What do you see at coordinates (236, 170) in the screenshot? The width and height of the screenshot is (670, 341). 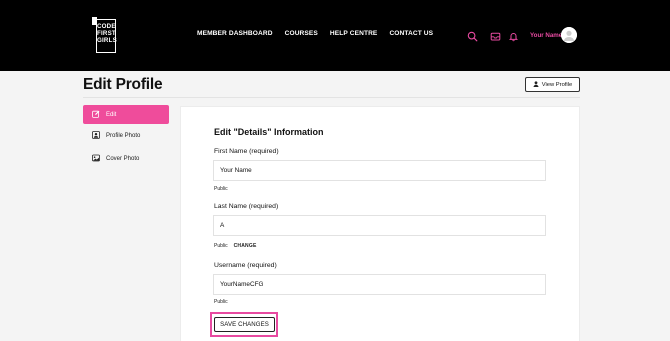 I see `first-name-value: Your Name` at bounding box center [236, 170].